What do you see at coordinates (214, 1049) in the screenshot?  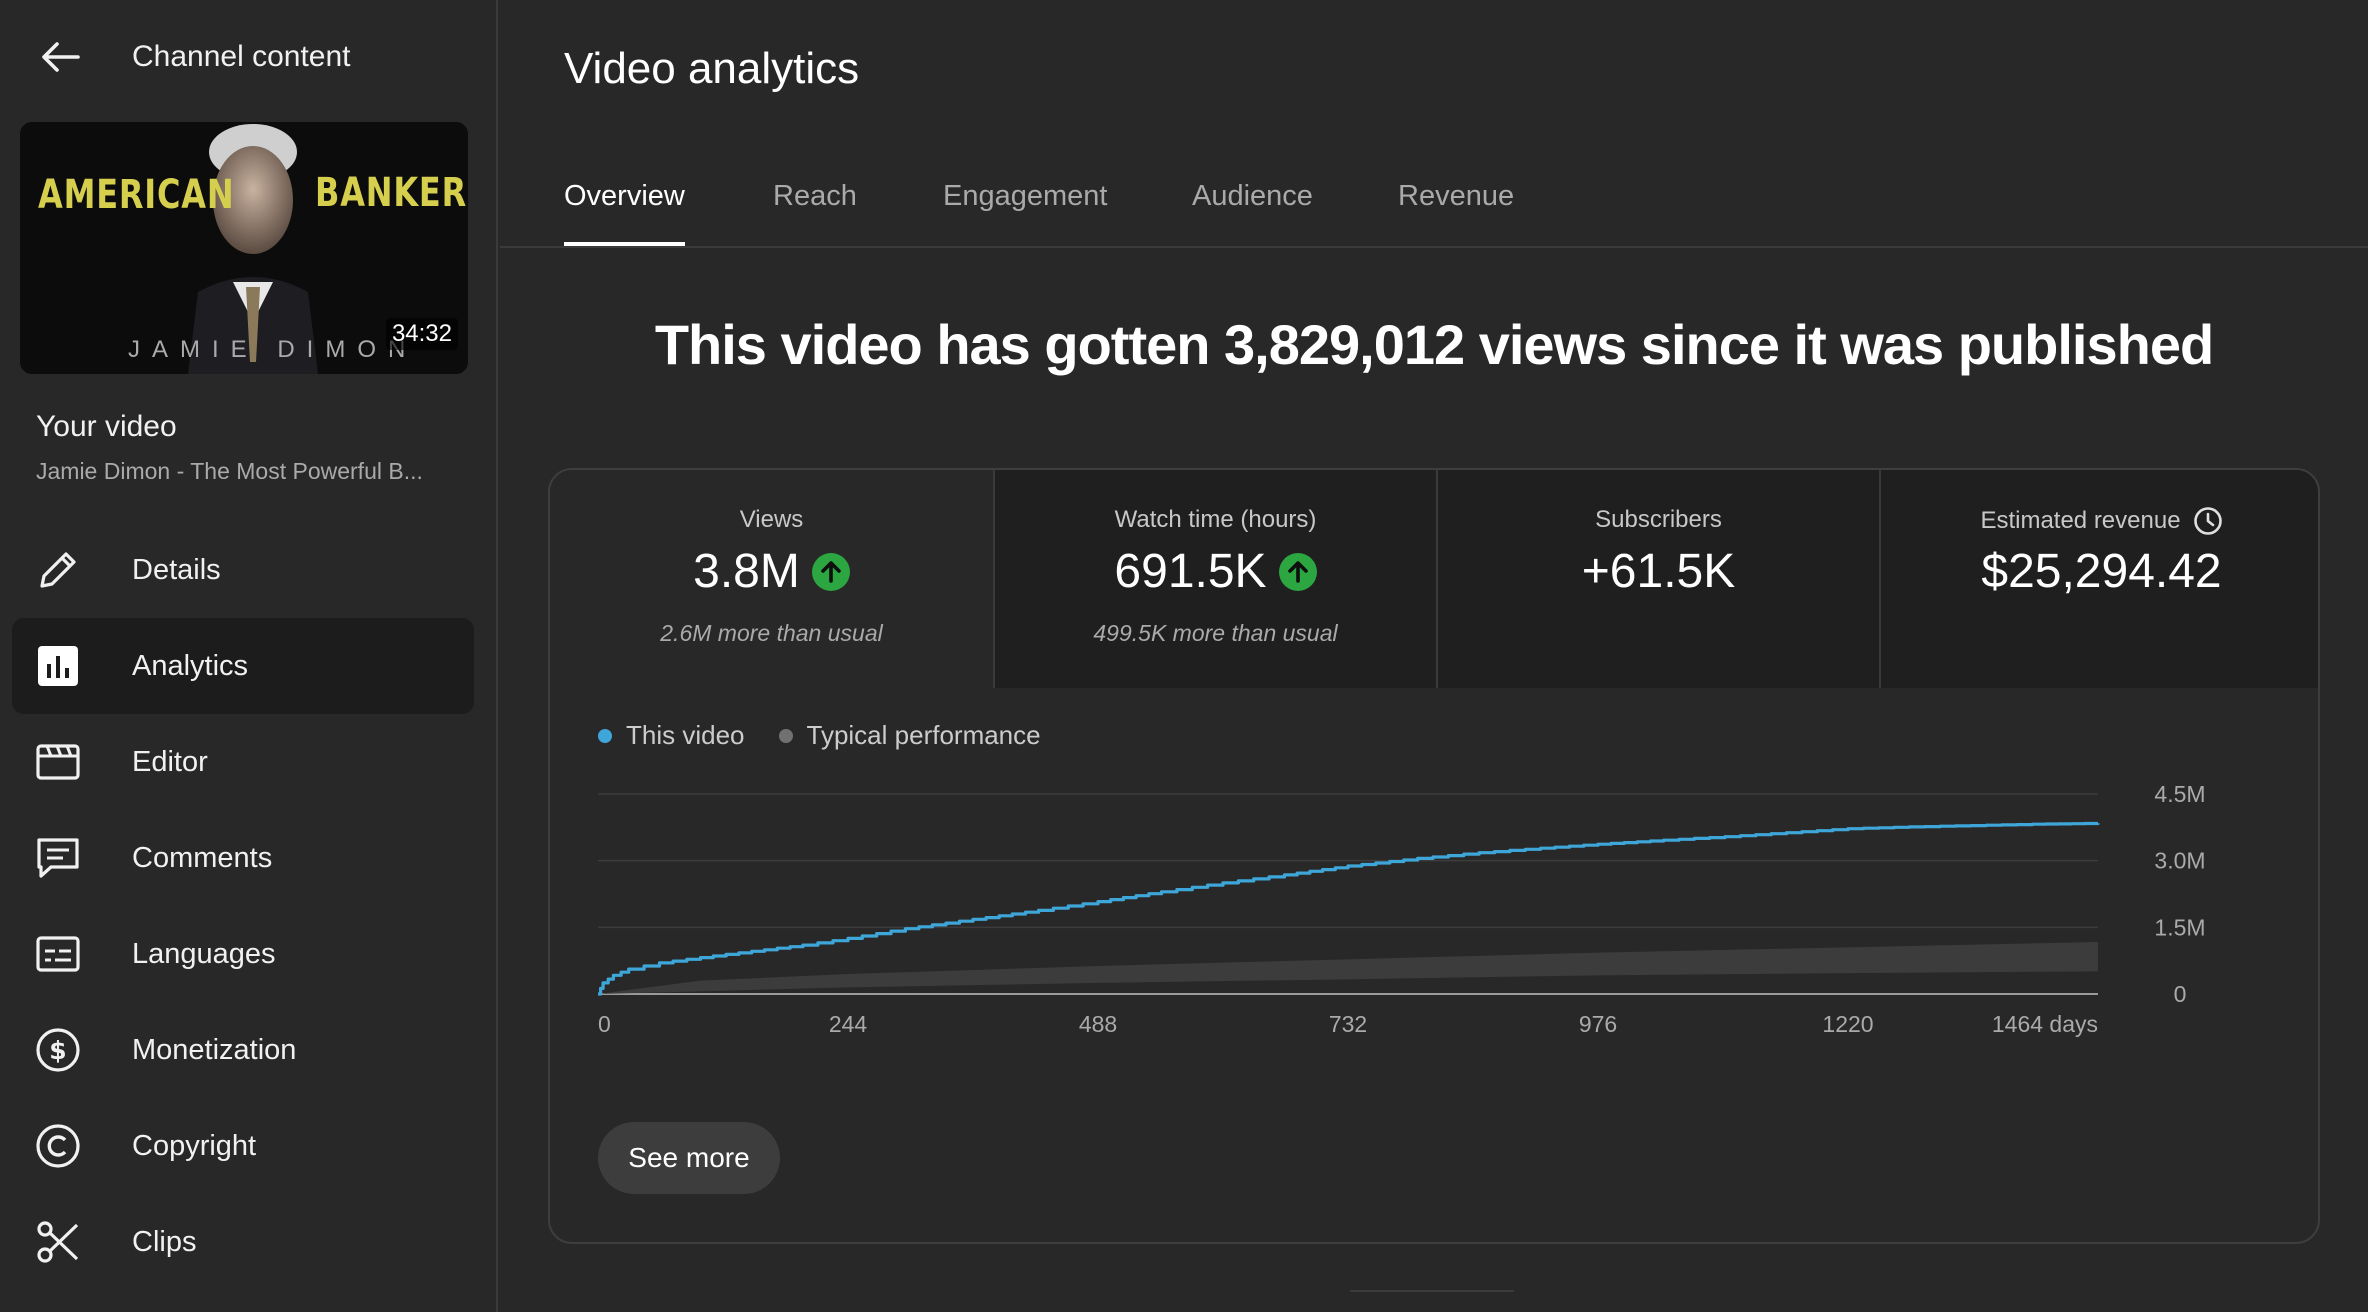 I see `sidebar-item-label: Monetization` at bounding box center [214, 1049].